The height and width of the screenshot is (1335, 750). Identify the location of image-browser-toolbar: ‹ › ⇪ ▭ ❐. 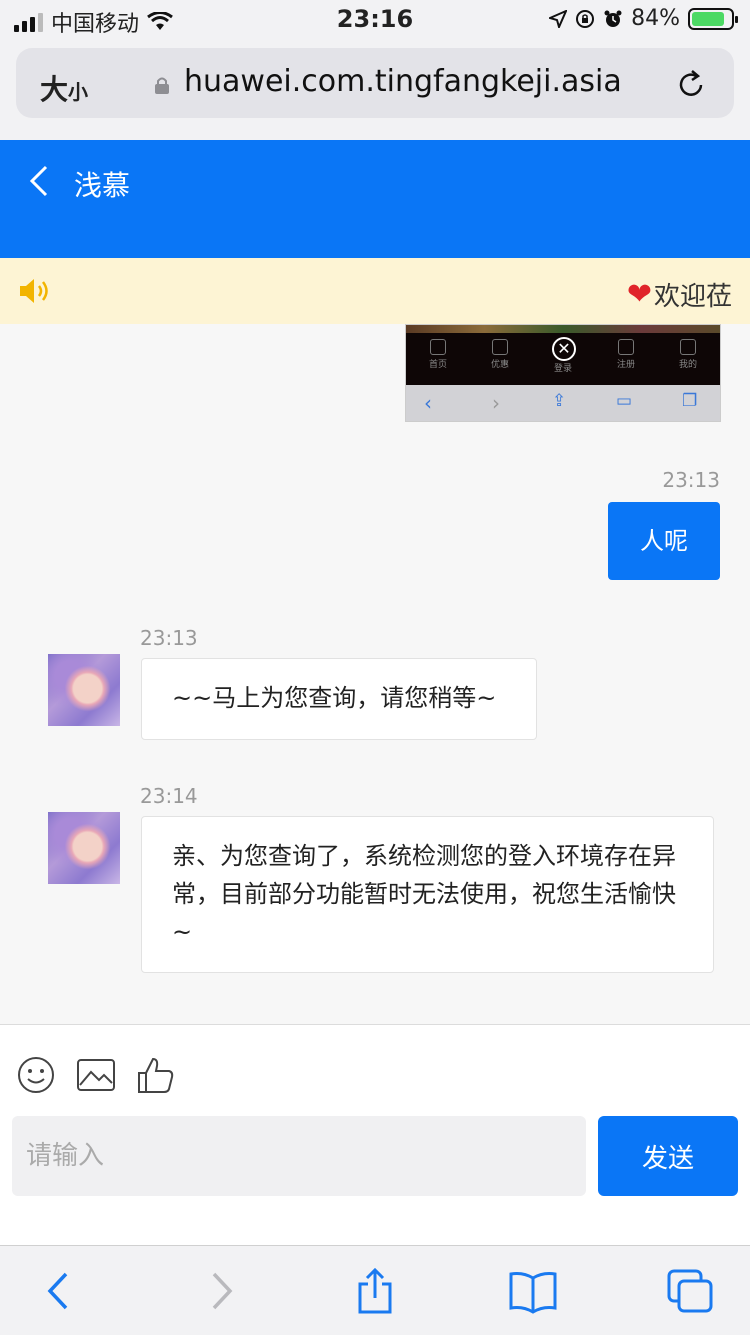
(563, 403).